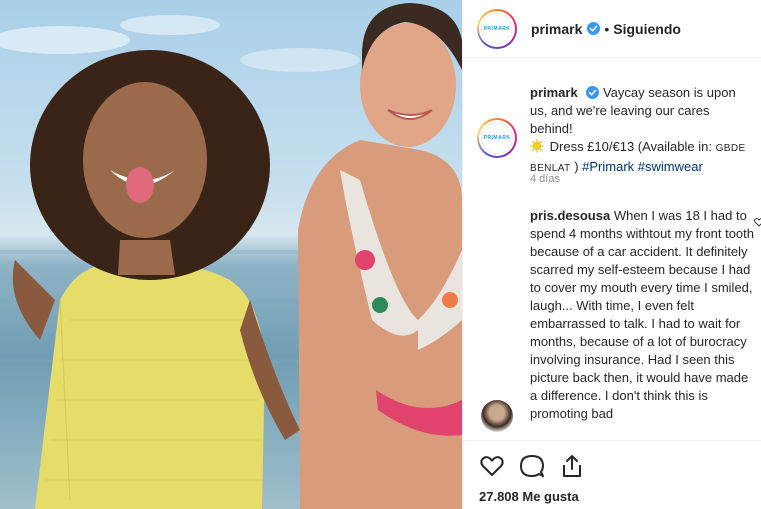  Describe the element at coordinates (532, 466) in the screenshot. I see `comment-icon` at that location.